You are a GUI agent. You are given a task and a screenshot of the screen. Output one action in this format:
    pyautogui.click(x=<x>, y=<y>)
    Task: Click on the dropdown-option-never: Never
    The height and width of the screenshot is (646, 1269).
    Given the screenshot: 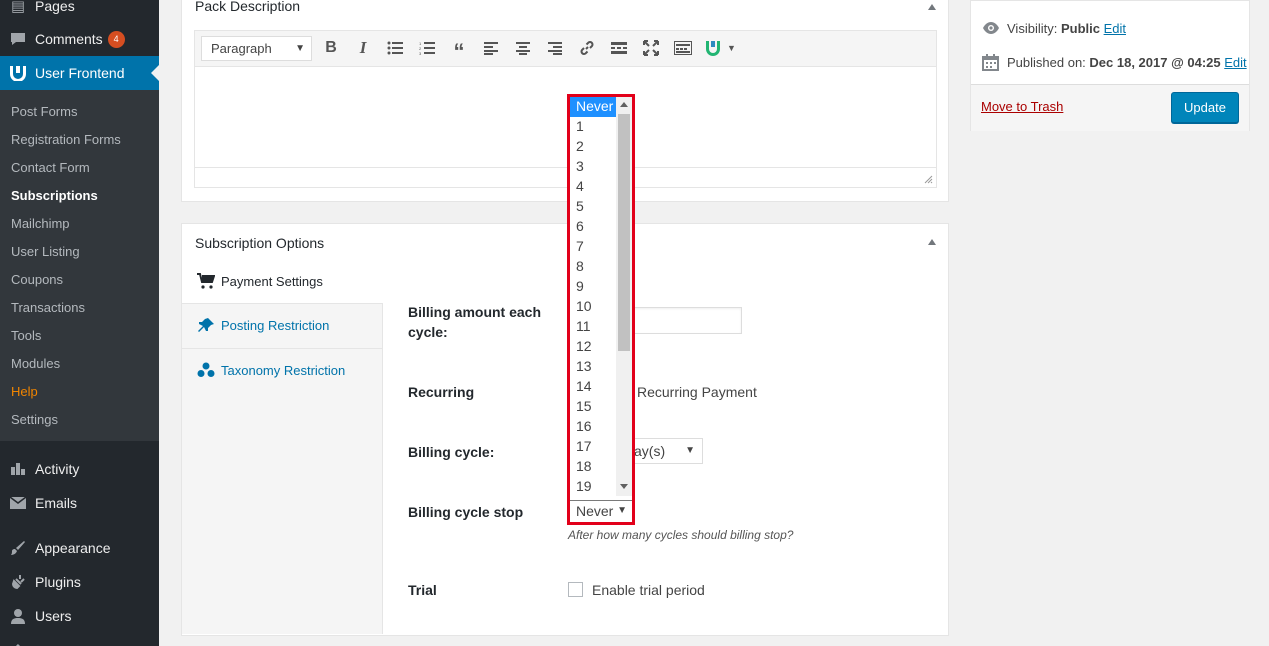 What is the action you would take?
    pyautogui.click(x=593, y=107)
    